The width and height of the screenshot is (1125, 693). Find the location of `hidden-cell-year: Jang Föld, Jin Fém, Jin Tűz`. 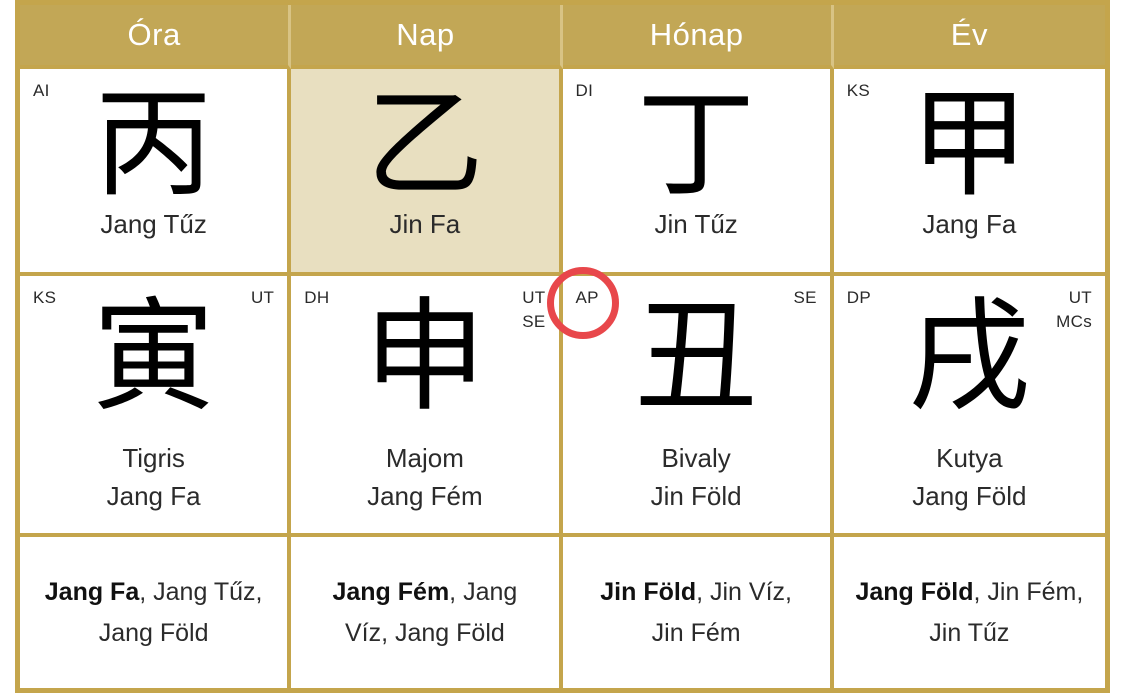

hidden-cell-year: Jang Föld, Jin Fém, Jin Tűz is located at coordinates (969, 612).